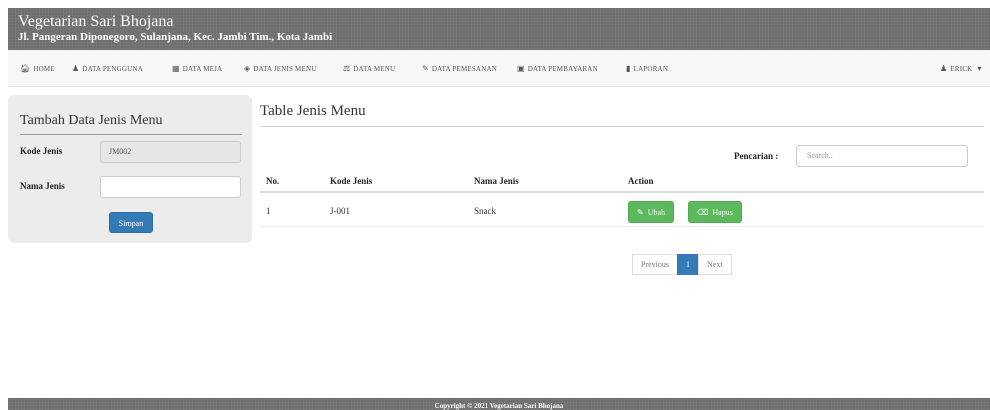 This screenshot has height=410, width=990. What do you see at coordinates (521, 68) in the screenshot?
I see `cash-icon: ▣` at bounding box center [521, 68].